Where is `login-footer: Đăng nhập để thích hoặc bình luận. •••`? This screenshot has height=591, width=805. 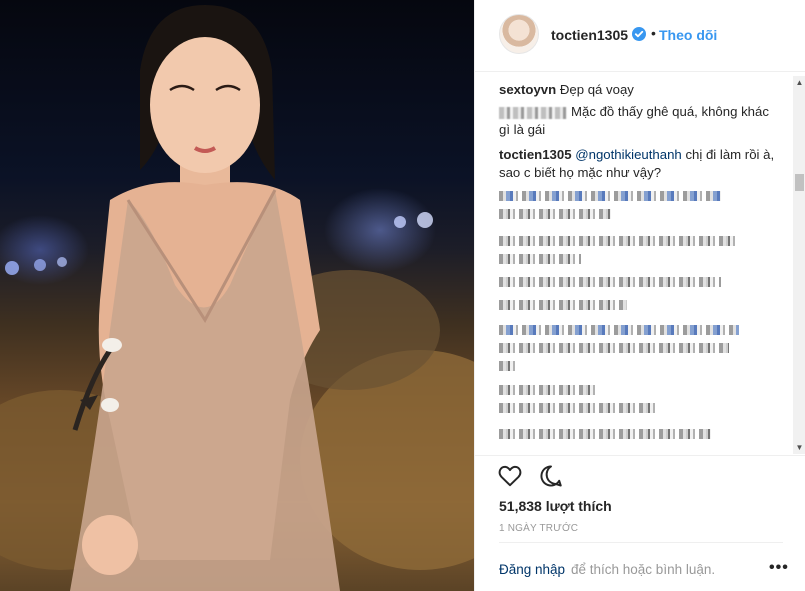 login-footer: Đăng nhập để thích hoặc bình luận. ••• is located at coordinates (643, 566).